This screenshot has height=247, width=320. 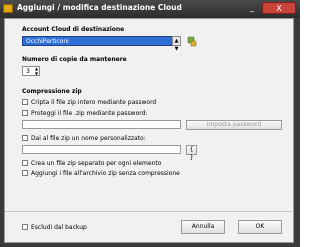 I want to click on minimize-button: _, so click(x=252, y=8).